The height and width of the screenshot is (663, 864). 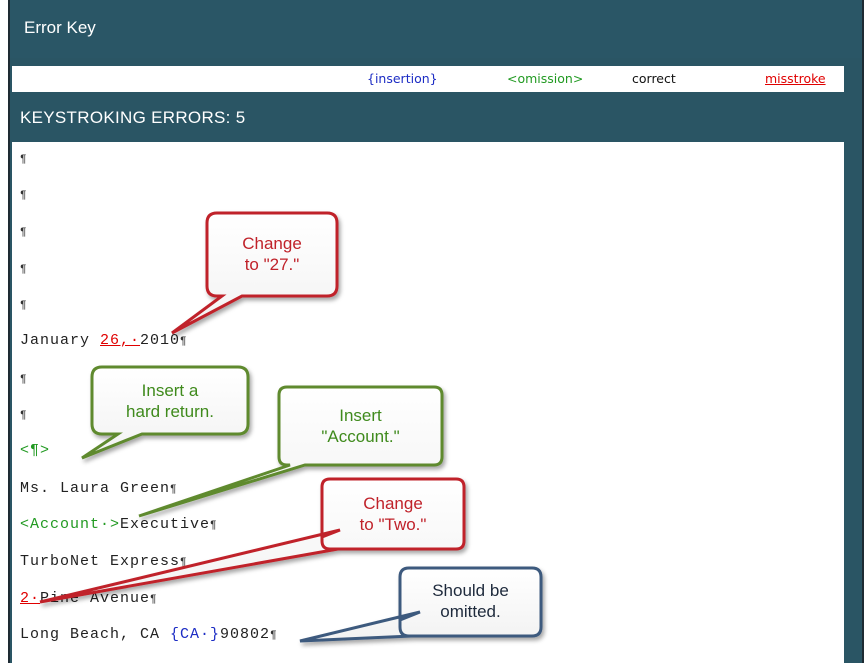 What do you see at coordinates (360, 436) in the screenshot?
I see `callout-line: "Account."` at bounding box center [360, 436].